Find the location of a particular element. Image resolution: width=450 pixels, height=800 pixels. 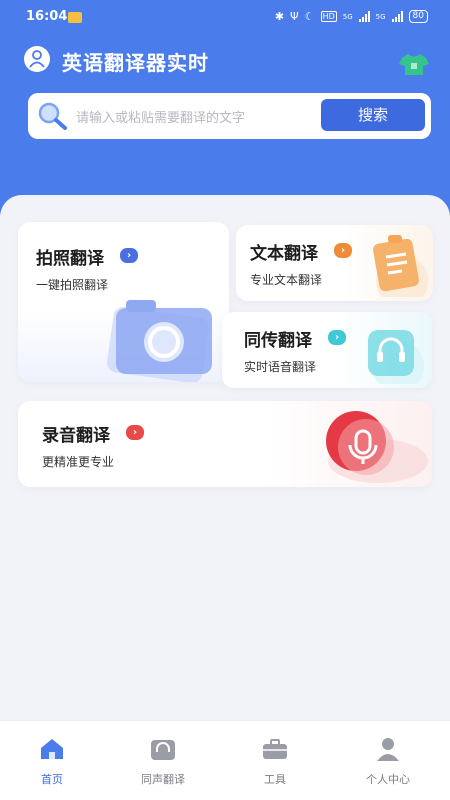

user-avatar is located at coordinates (37, 59).